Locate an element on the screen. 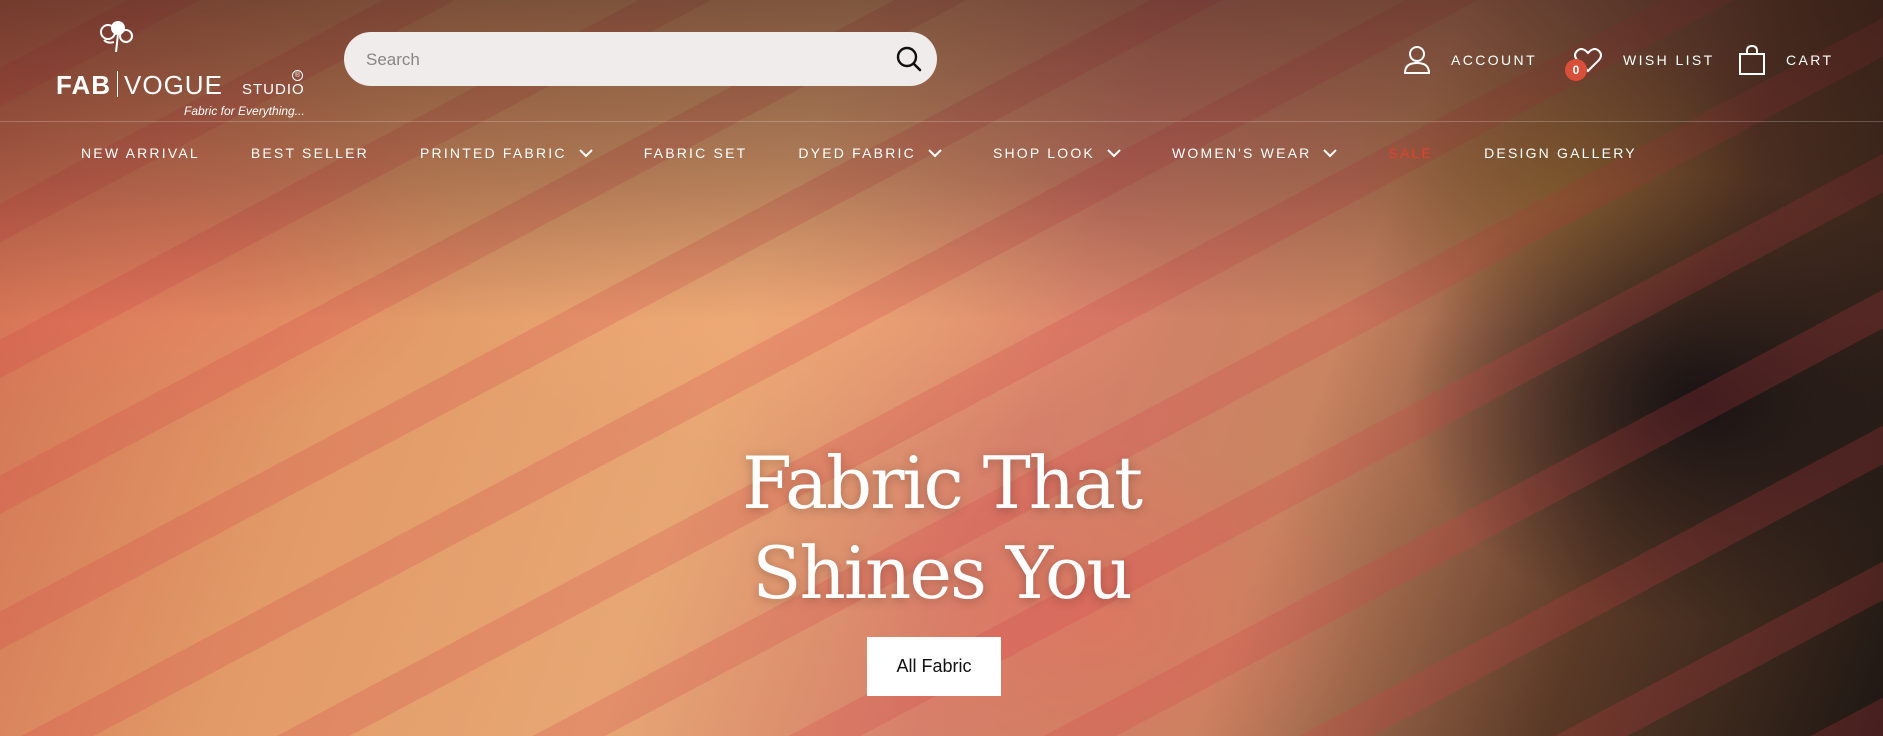  nav-item-sale: SALE is located at coordinates (1410, 153).